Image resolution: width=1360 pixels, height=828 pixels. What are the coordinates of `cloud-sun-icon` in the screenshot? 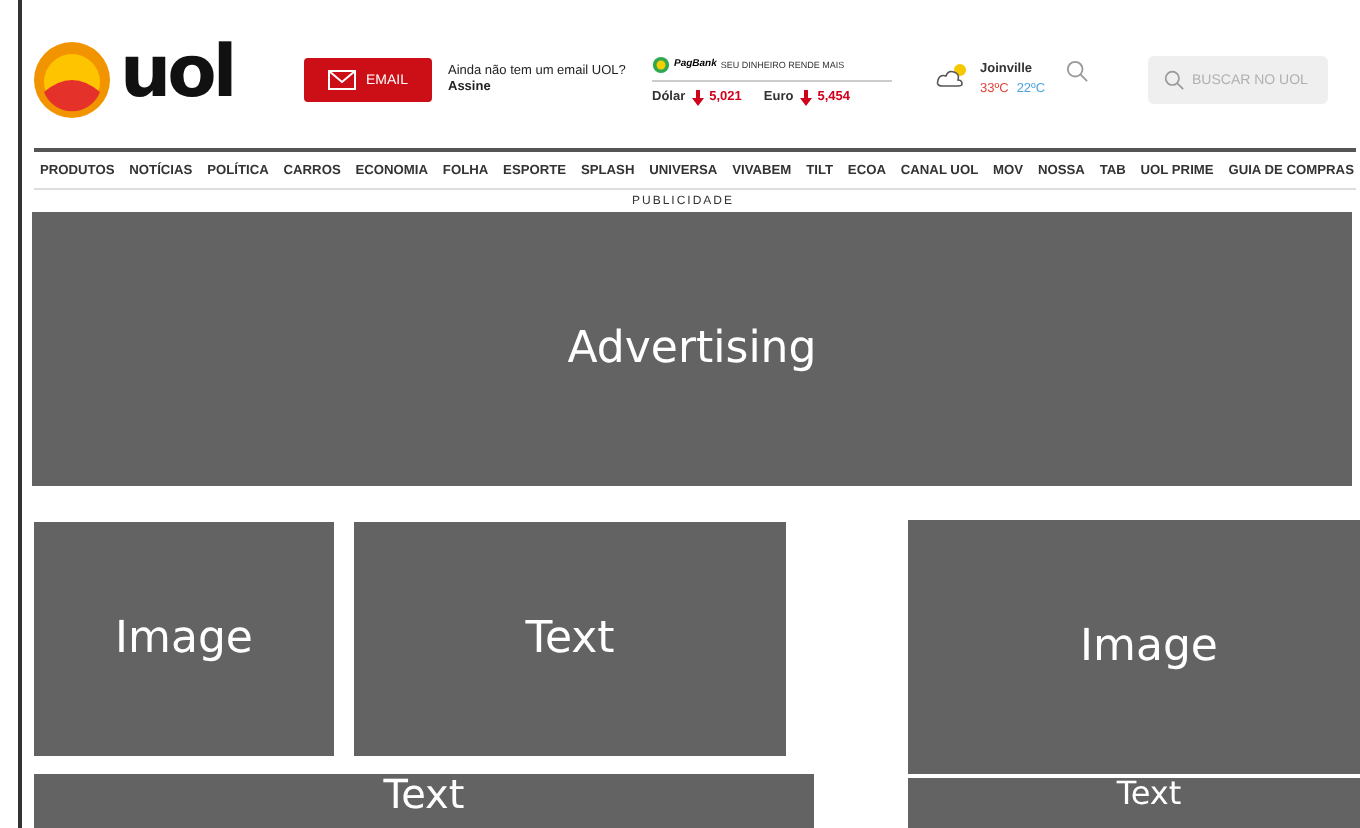 It's located at (954, 74).